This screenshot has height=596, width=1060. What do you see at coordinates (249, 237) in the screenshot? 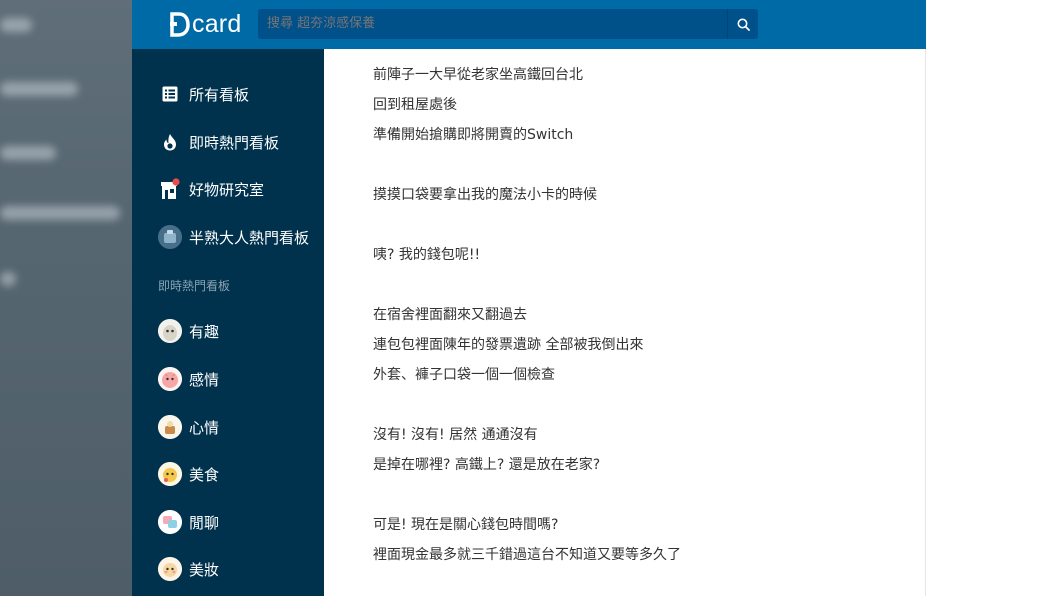
I see `sidebar-item-label: 半熟大人熱門看板` at bounding box center [249, 237].